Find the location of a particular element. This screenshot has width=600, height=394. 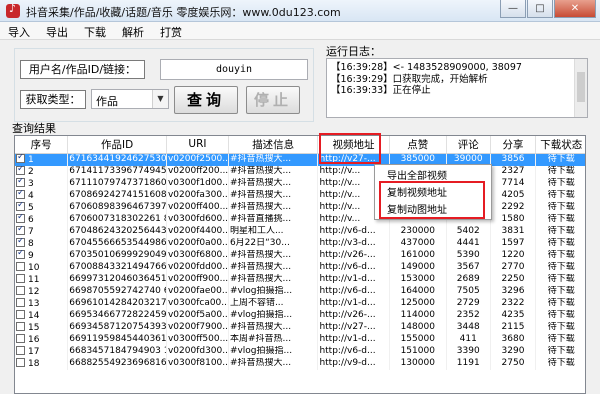

row-index: 11 is located at coordinates (34, 279).